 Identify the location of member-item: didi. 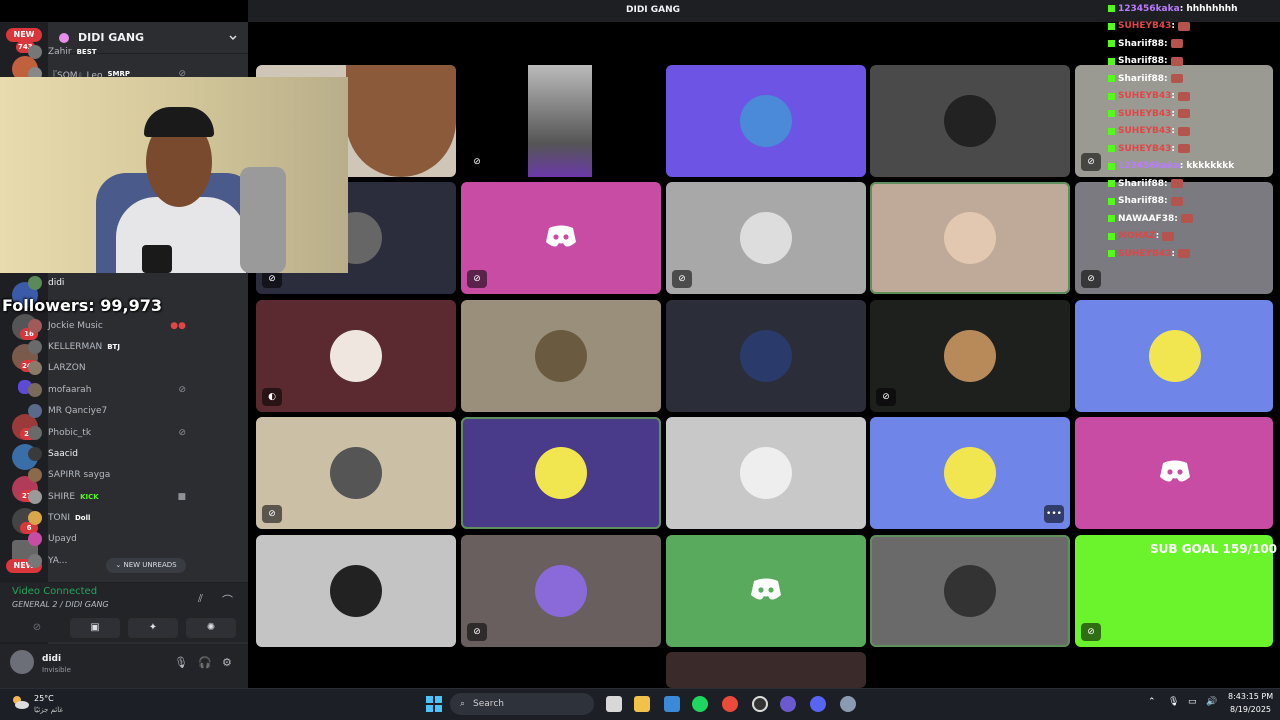
(112, 283).